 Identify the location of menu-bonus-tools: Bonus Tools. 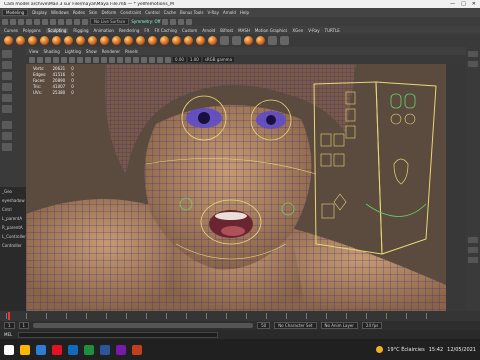
(191, 12).